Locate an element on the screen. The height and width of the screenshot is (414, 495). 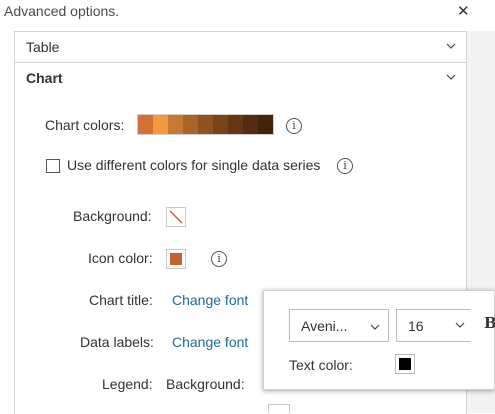
legend-label: Legend: is located at coordinates (127, 384).